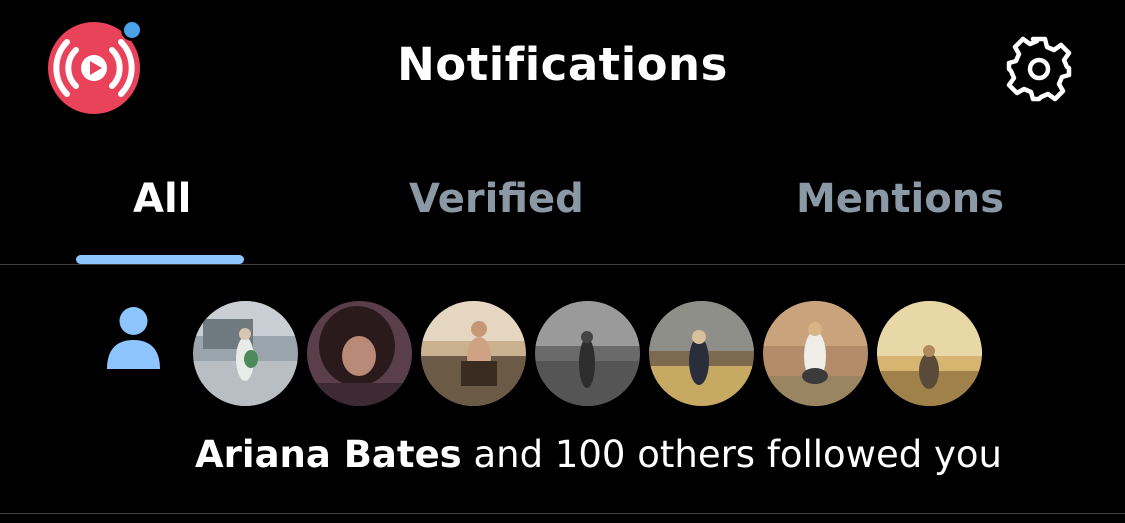  I want to click on gear-icon, so click(1039, 69).